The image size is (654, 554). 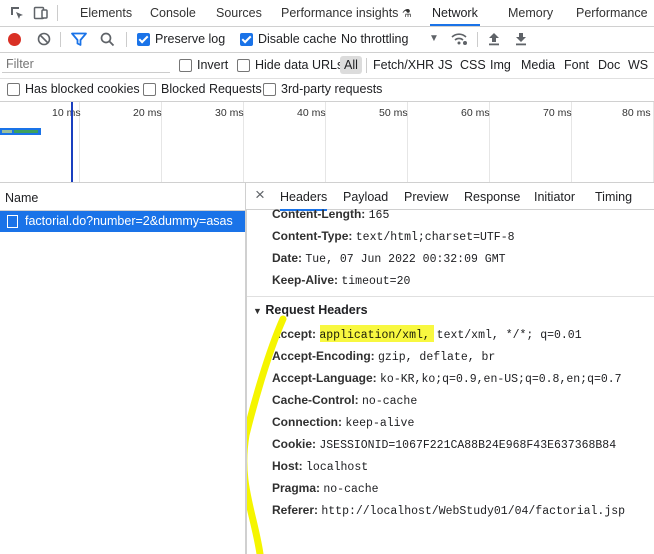 What do you see at coordinates (374, 39) in the screenshot?
I see `throttling-select: No throttling` at bounding box center [374, 39].